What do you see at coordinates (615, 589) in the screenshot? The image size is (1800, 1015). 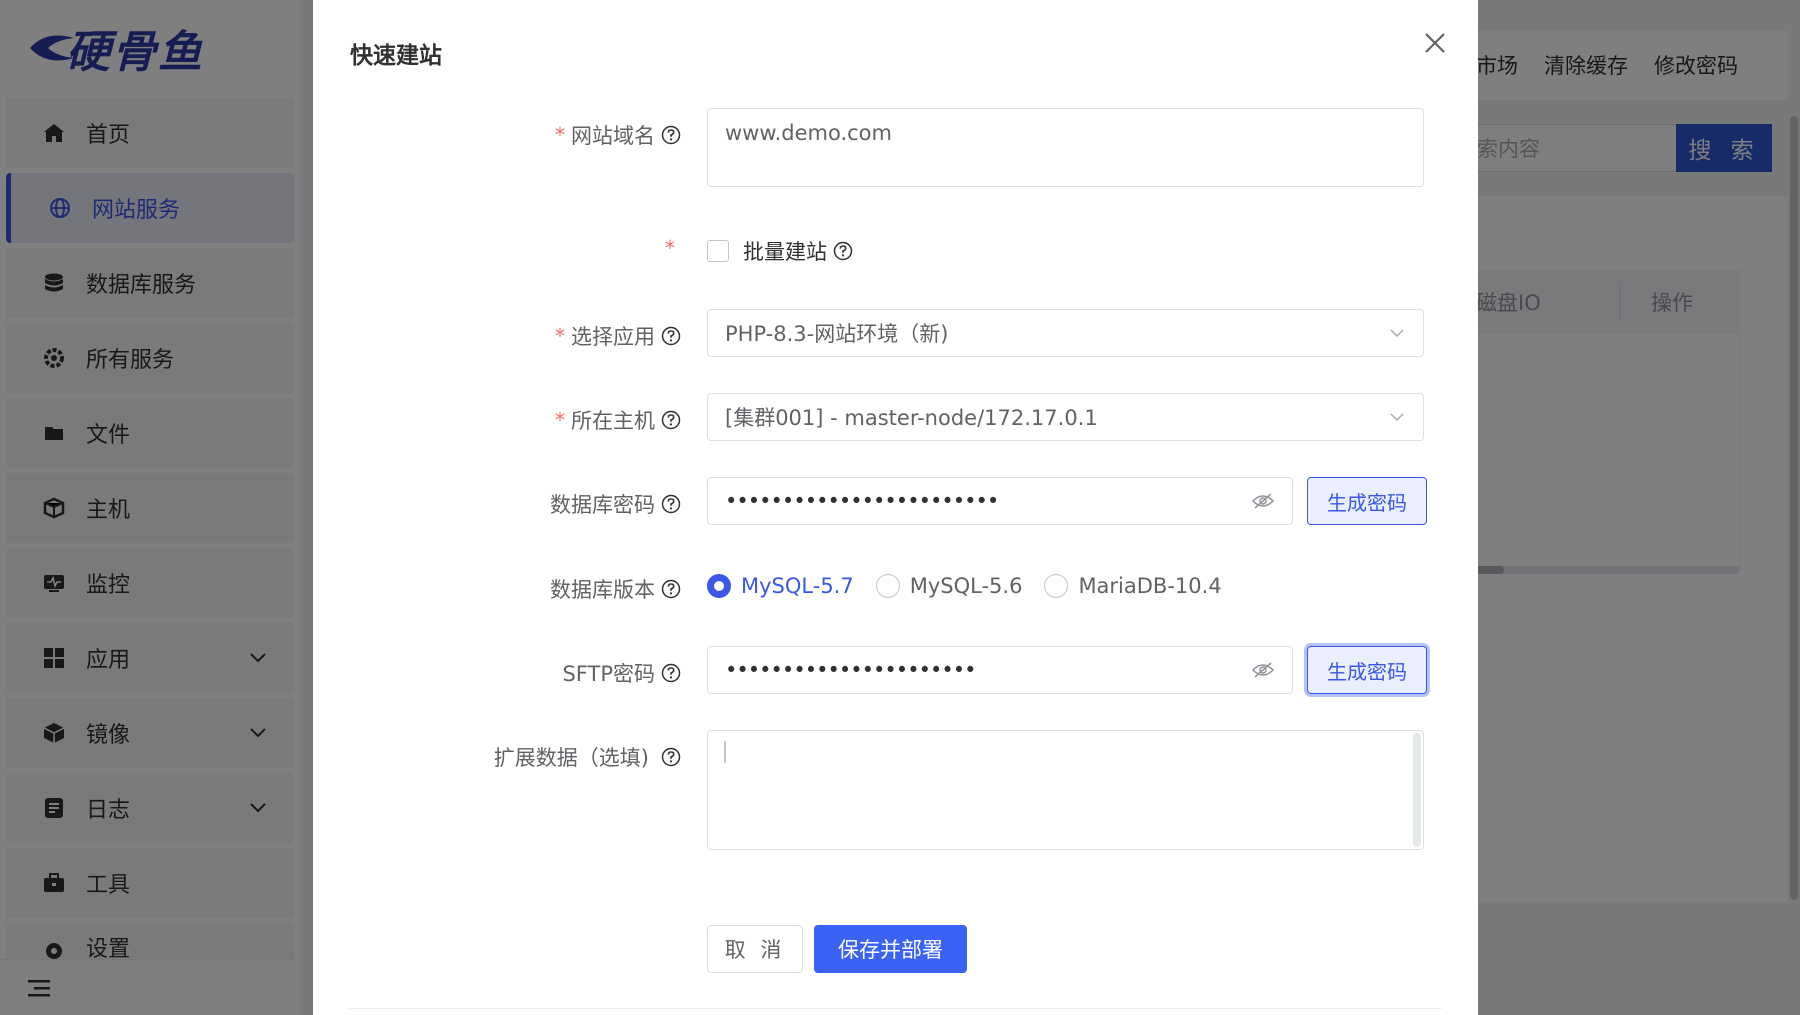 I see `label-db-version: 数据库版本` at bounding box center [615, 589].